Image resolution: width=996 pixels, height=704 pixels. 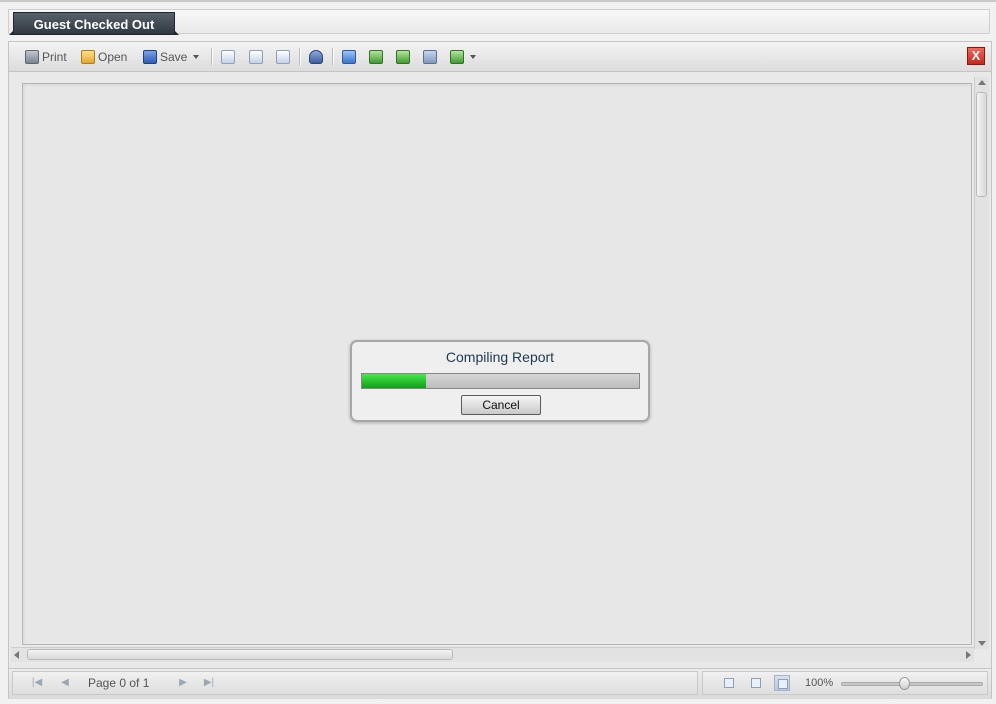 I want to click on binoculars-icon, so click(x=316, y=56).